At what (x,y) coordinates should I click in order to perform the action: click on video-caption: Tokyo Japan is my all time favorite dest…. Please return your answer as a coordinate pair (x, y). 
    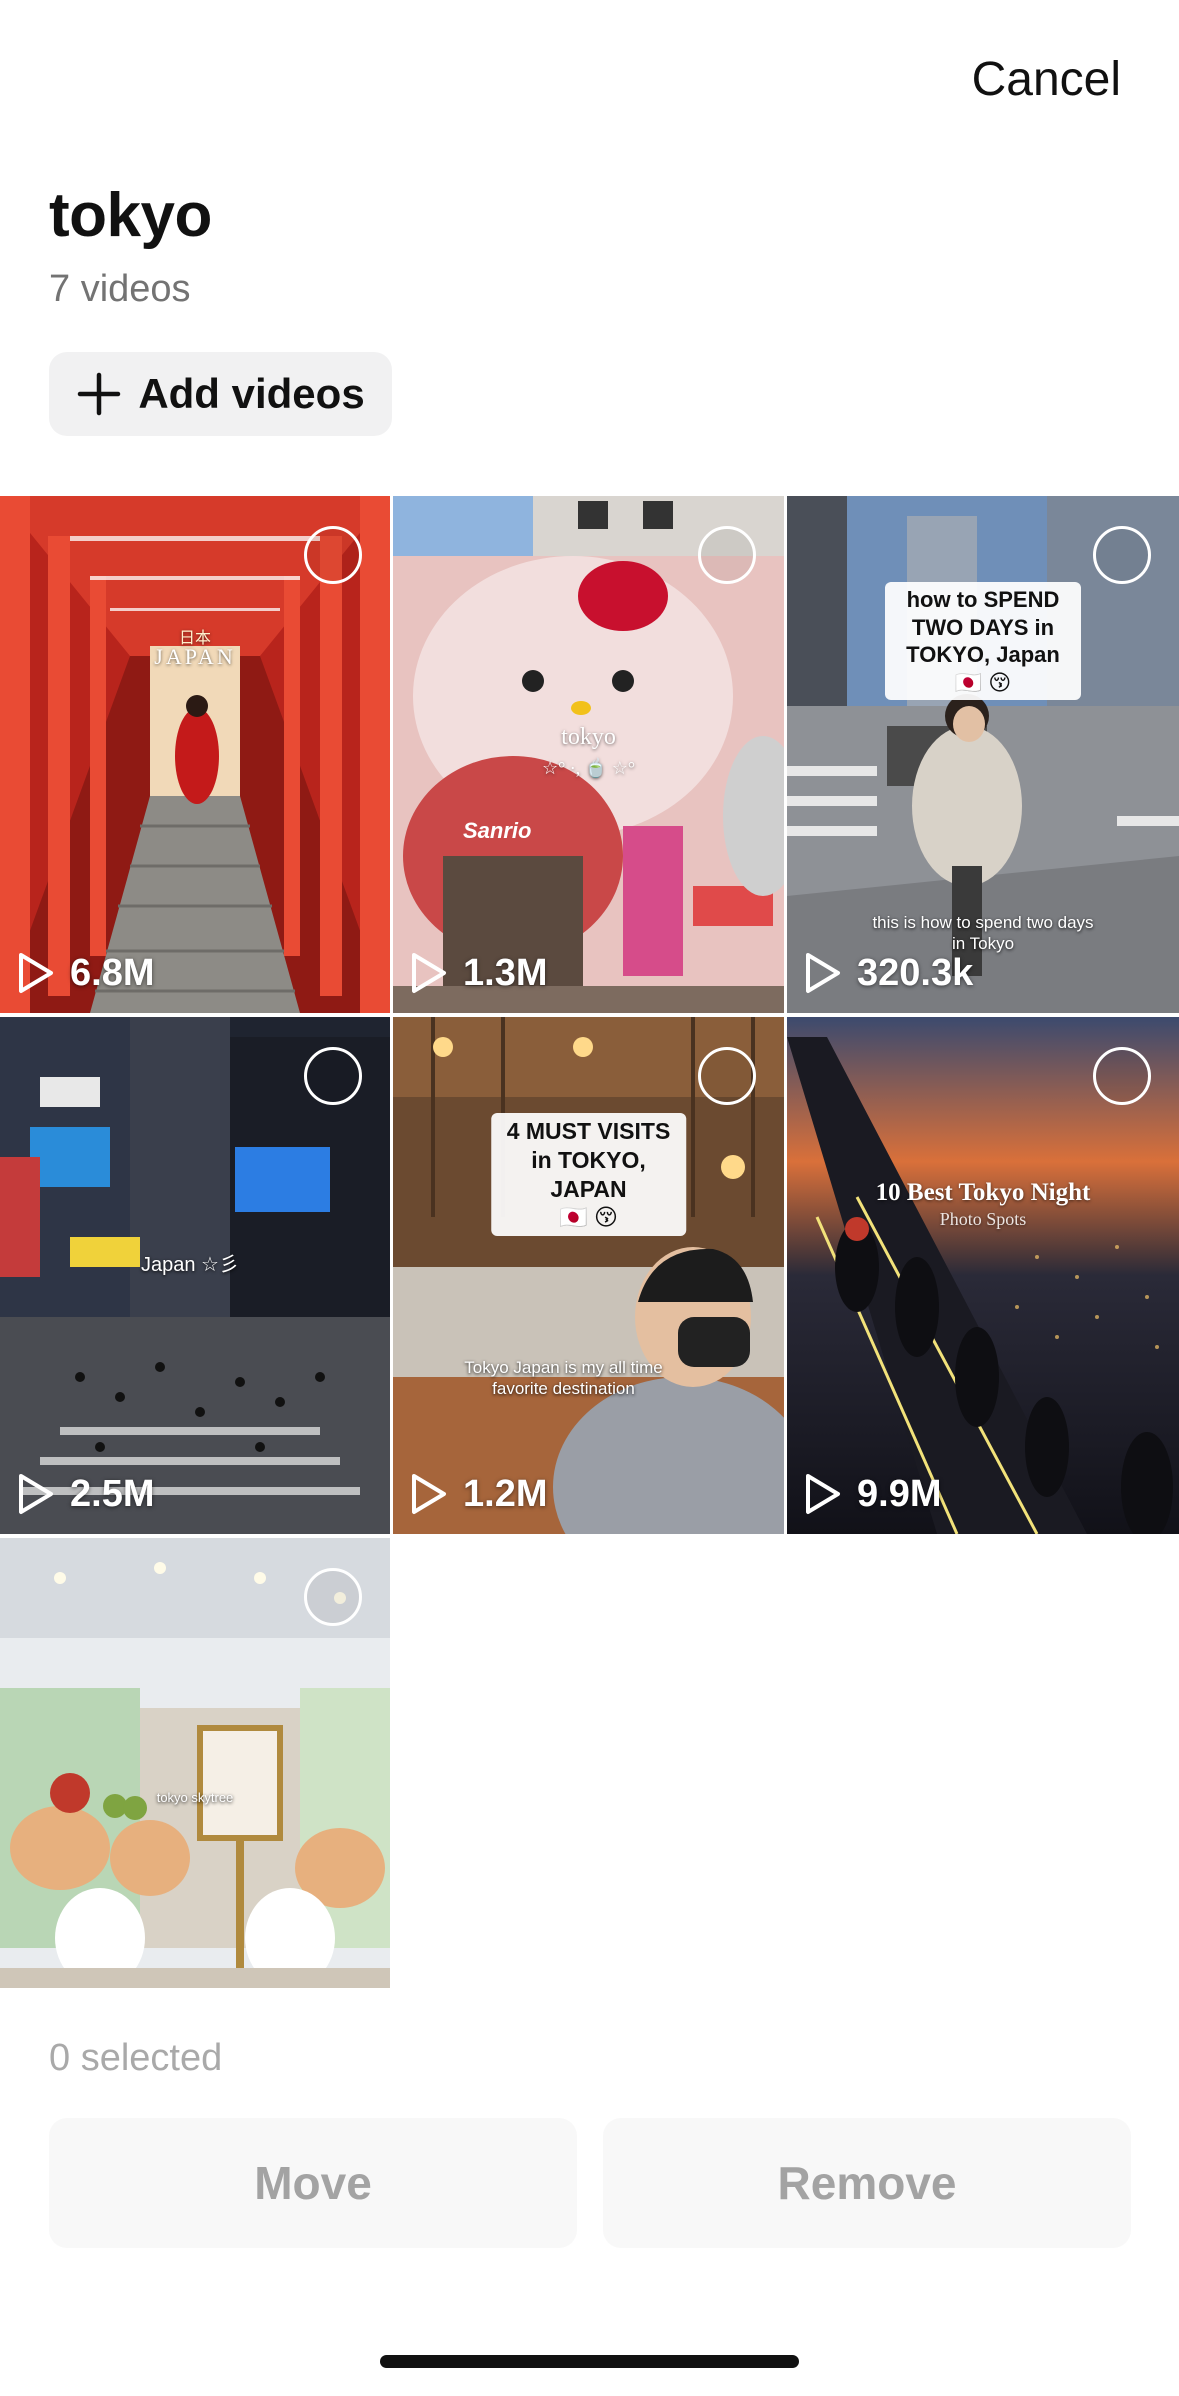
    Looking at the image, I should click on (563, 1378).